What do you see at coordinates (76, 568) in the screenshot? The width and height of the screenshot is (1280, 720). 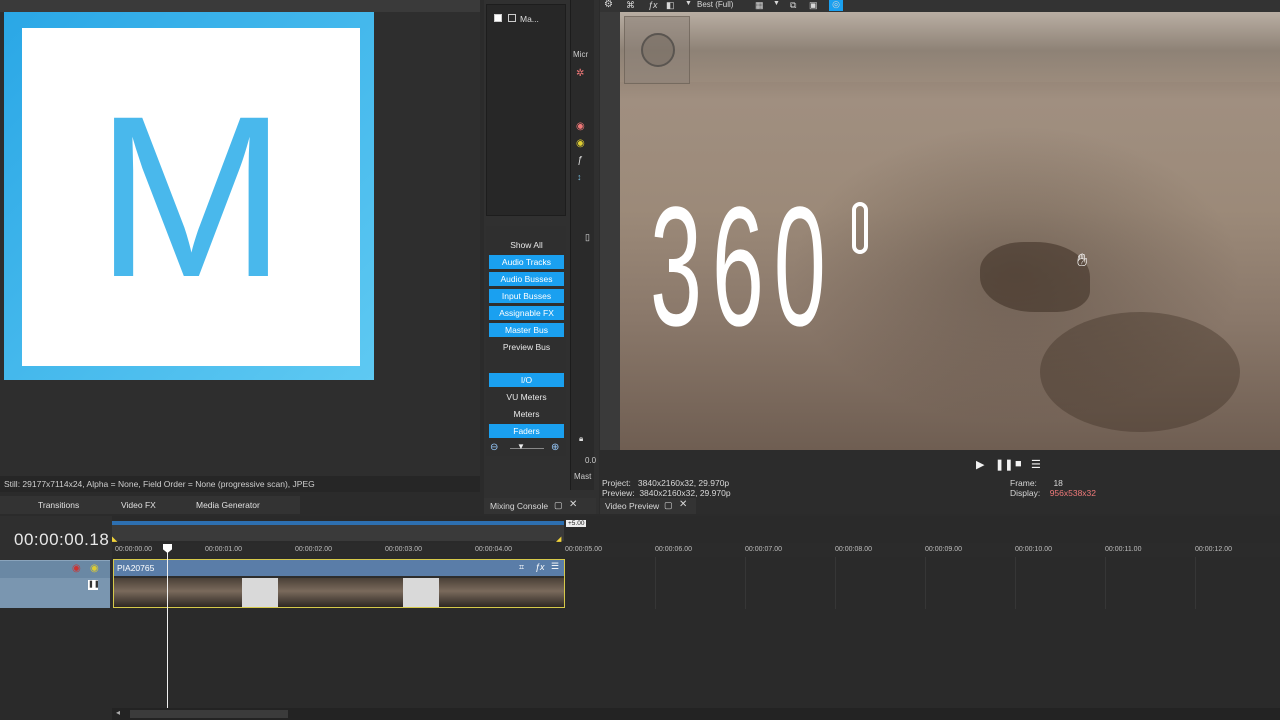 I see `track-mute-icon: ◉` at bounding box center [76, 568].